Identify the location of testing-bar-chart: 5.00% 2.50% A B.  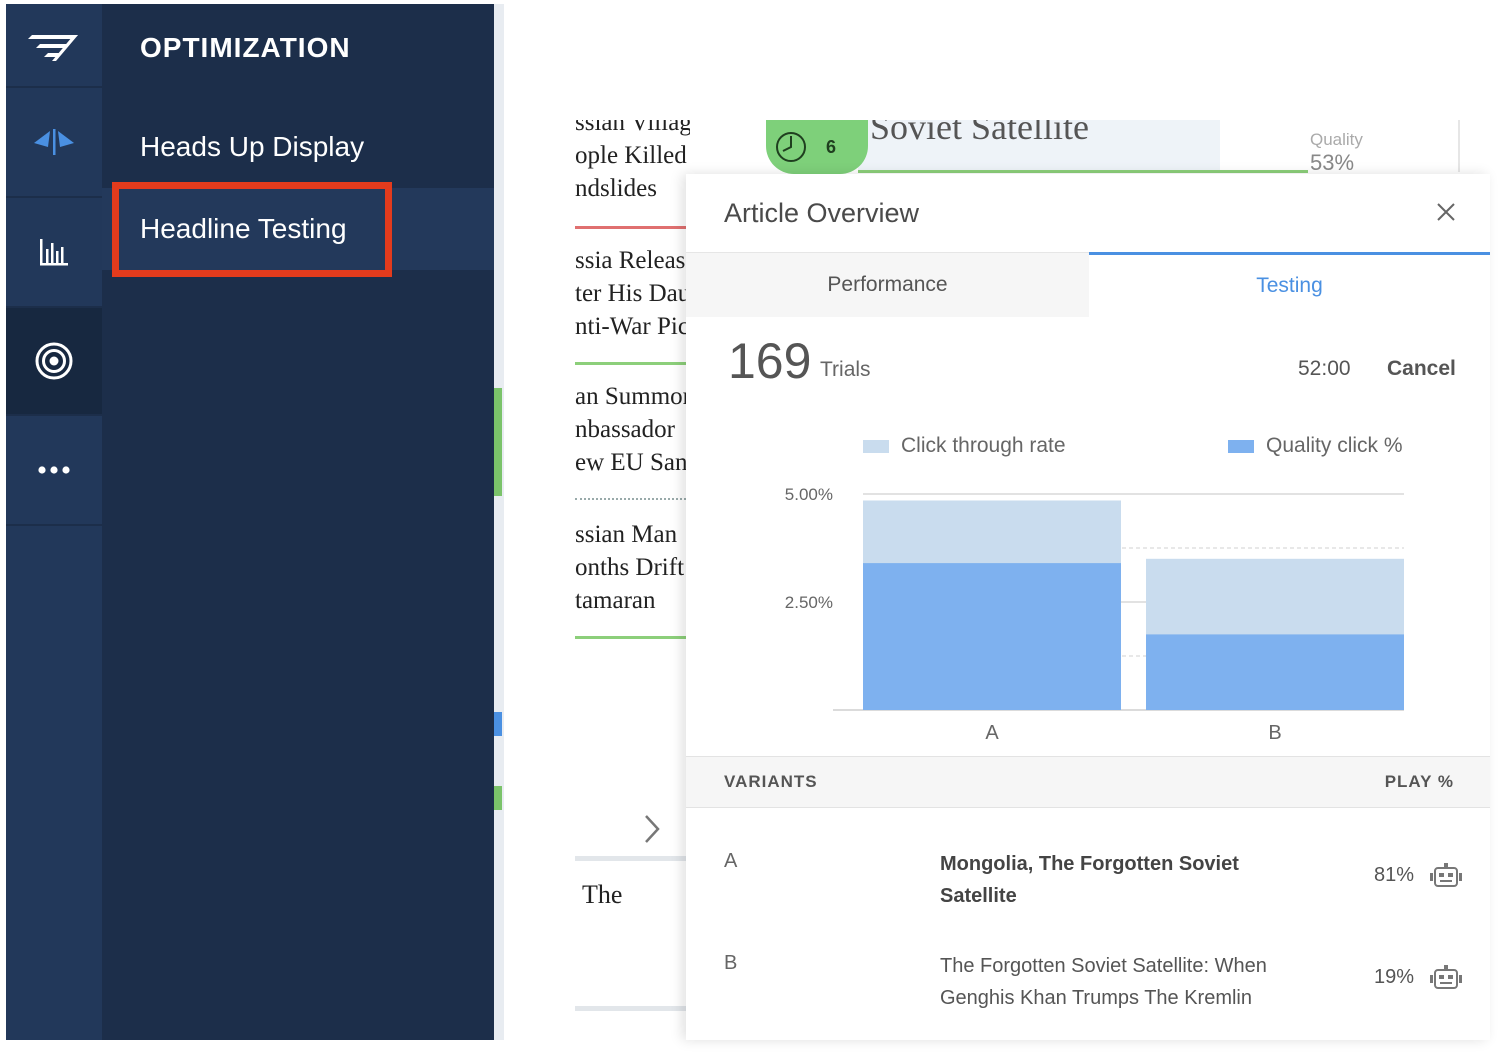
(1094, 614).